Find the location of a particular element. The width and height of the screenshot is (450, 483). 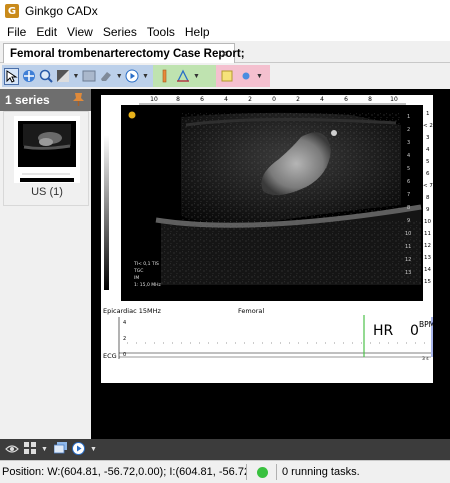

series-panel-header: 1 series is located at coordinates (45, 100).